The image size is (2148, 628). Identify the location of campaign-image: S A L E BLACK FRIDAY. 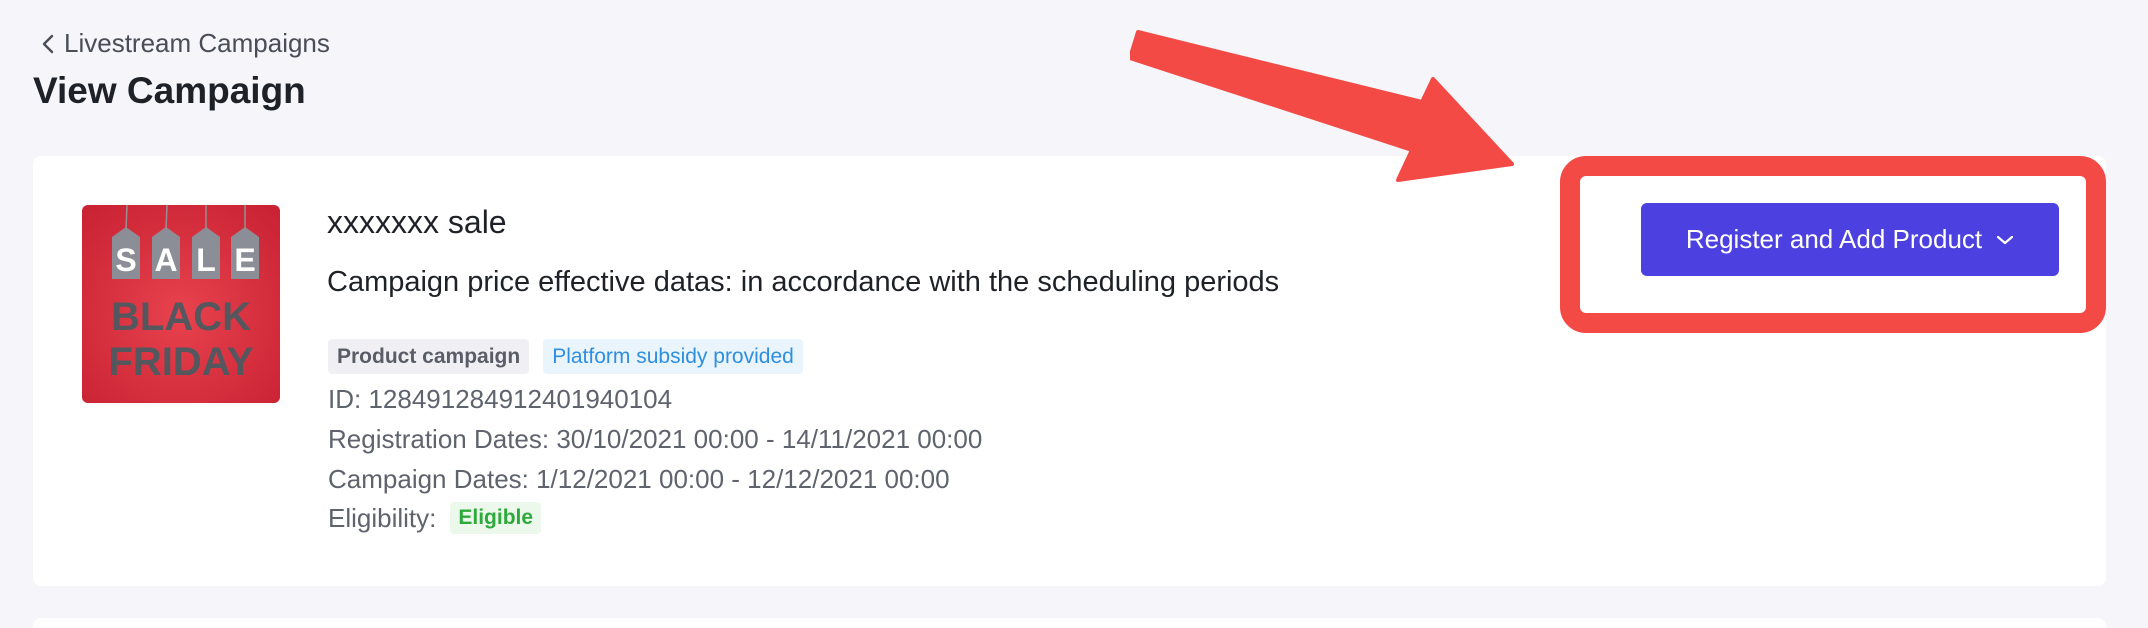
(181, 304).